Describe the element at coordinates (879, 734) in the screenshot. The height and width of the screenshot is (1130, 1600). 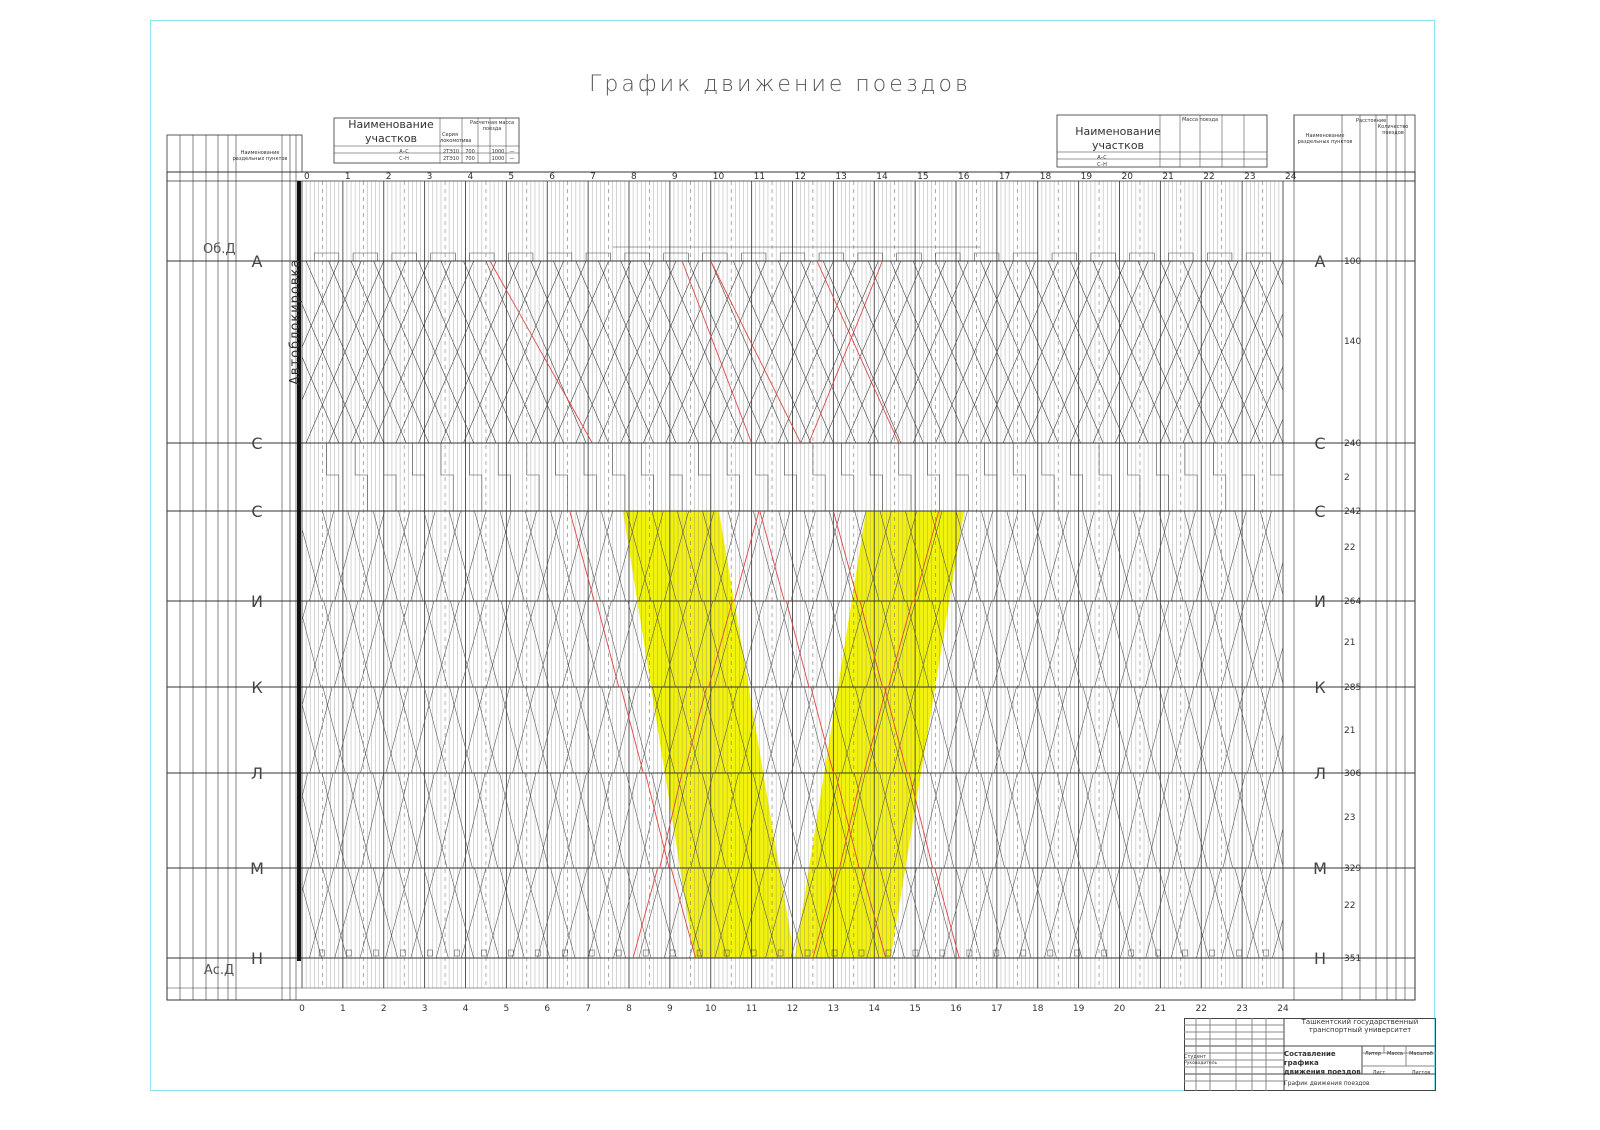
I see `highlight-zone` at that location.